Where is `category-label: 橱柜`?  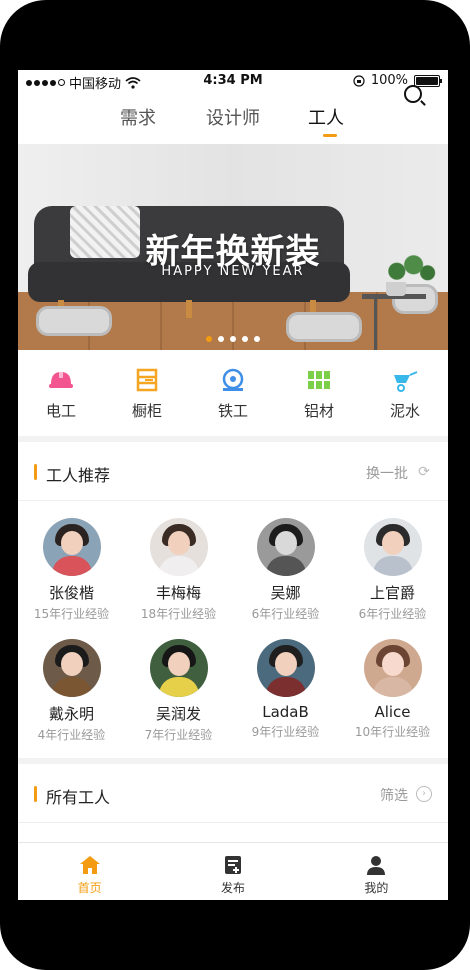
category-label: 橱柜 is located at coordinates (146, 411).